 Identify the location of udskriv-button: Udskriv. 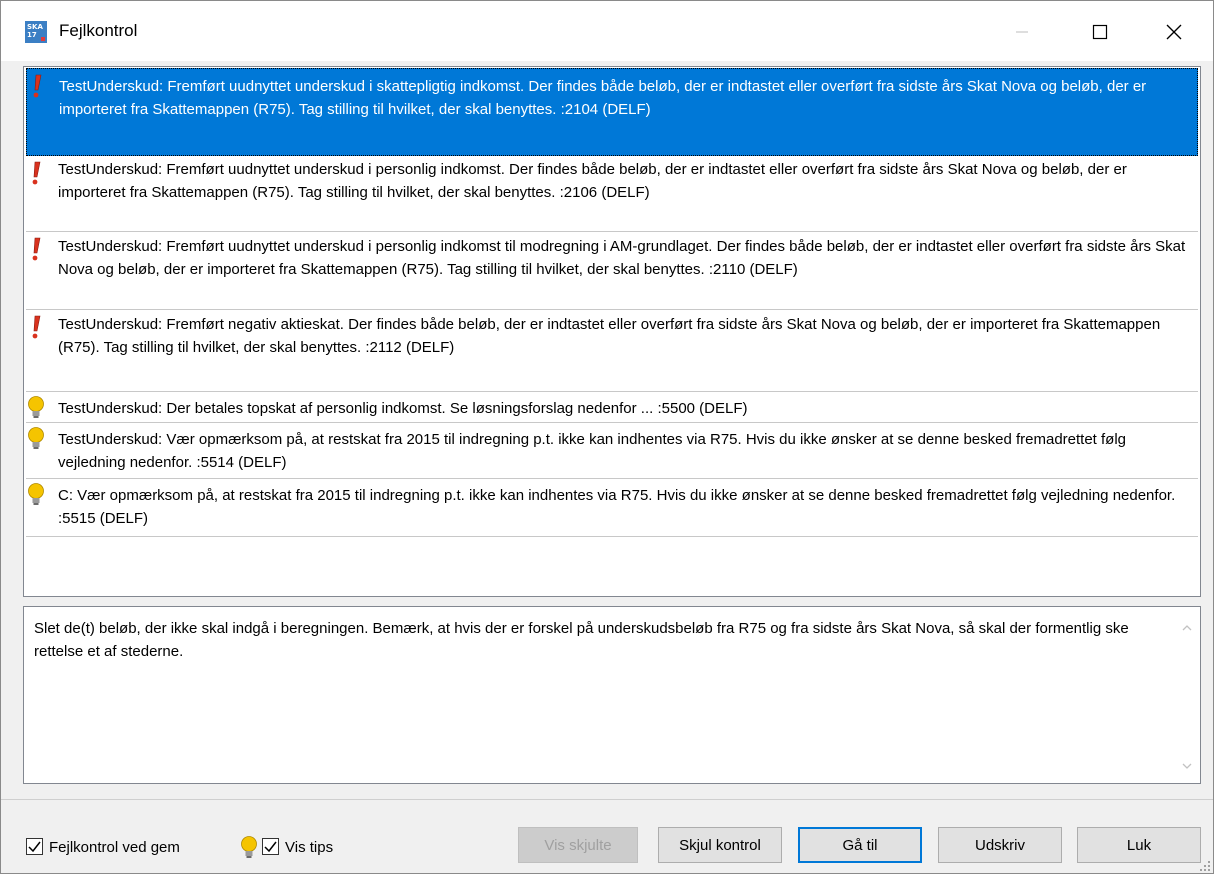
(1000, 845).